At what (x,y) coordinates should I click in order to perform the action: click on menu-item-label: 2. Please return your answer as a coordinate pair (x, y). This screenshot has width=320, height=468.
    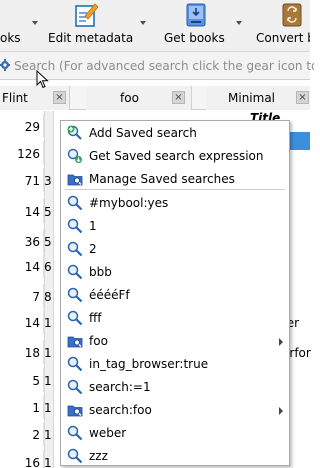
    Looking at the image, I should click on (93, 249).